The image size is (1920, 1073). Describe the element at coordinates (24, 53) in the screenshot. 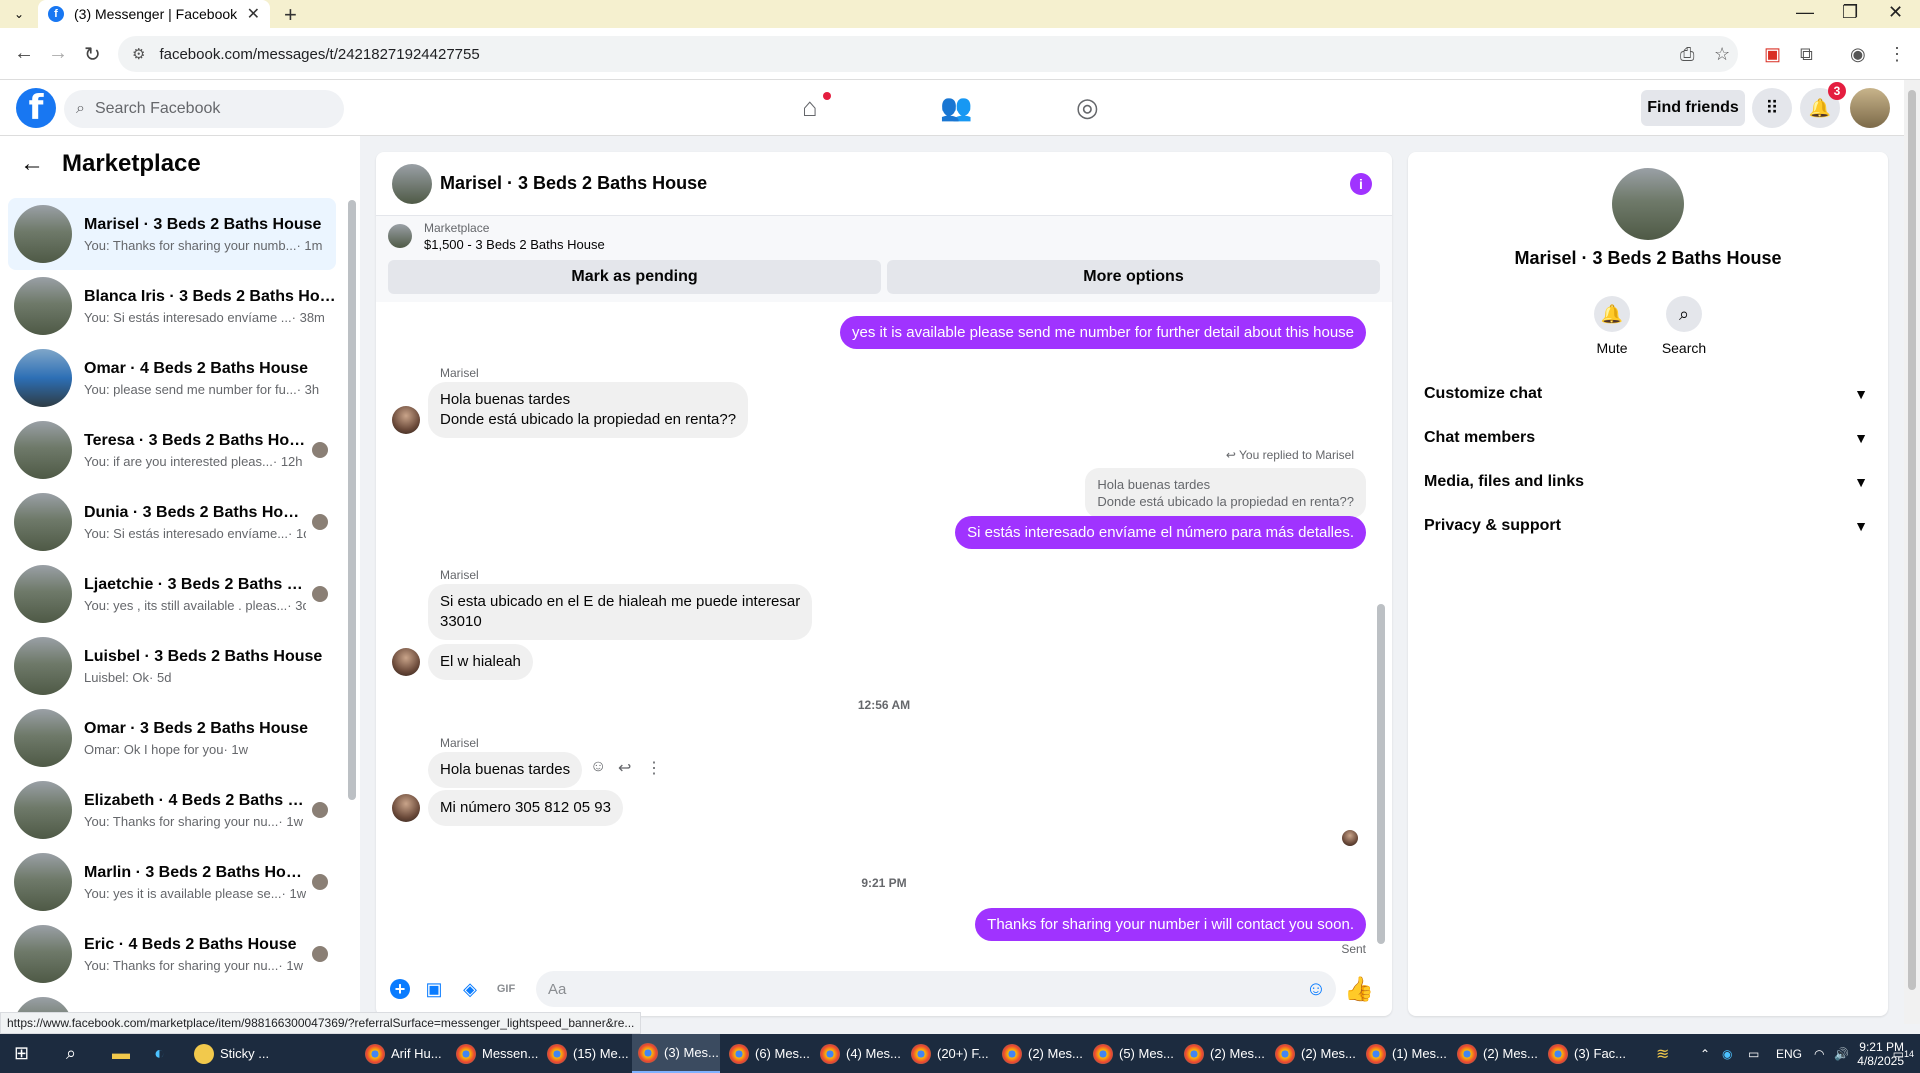

I see `back-icon: ←` at that location.